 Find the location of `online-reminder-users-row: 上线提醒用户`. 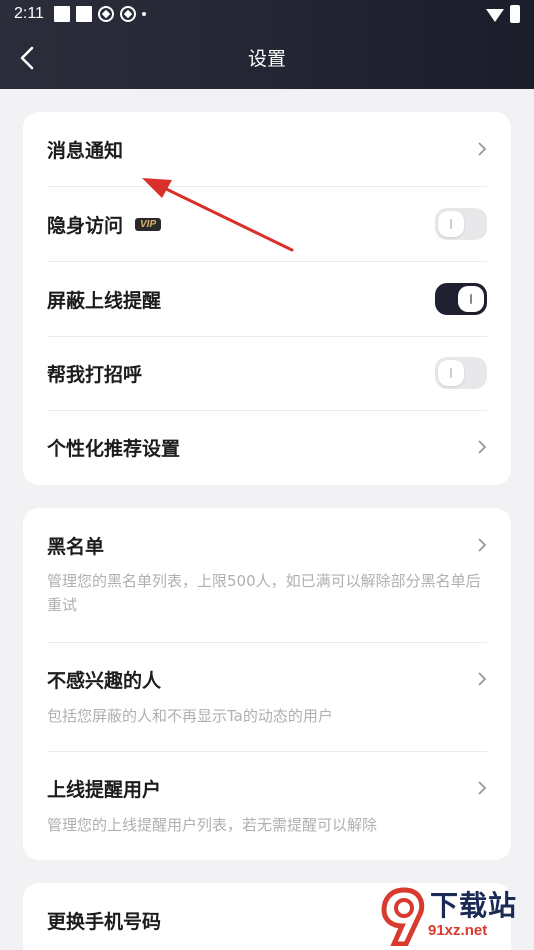

online-reminder-users-row: 上线提醒用户 is located at coordinates (267, 788).